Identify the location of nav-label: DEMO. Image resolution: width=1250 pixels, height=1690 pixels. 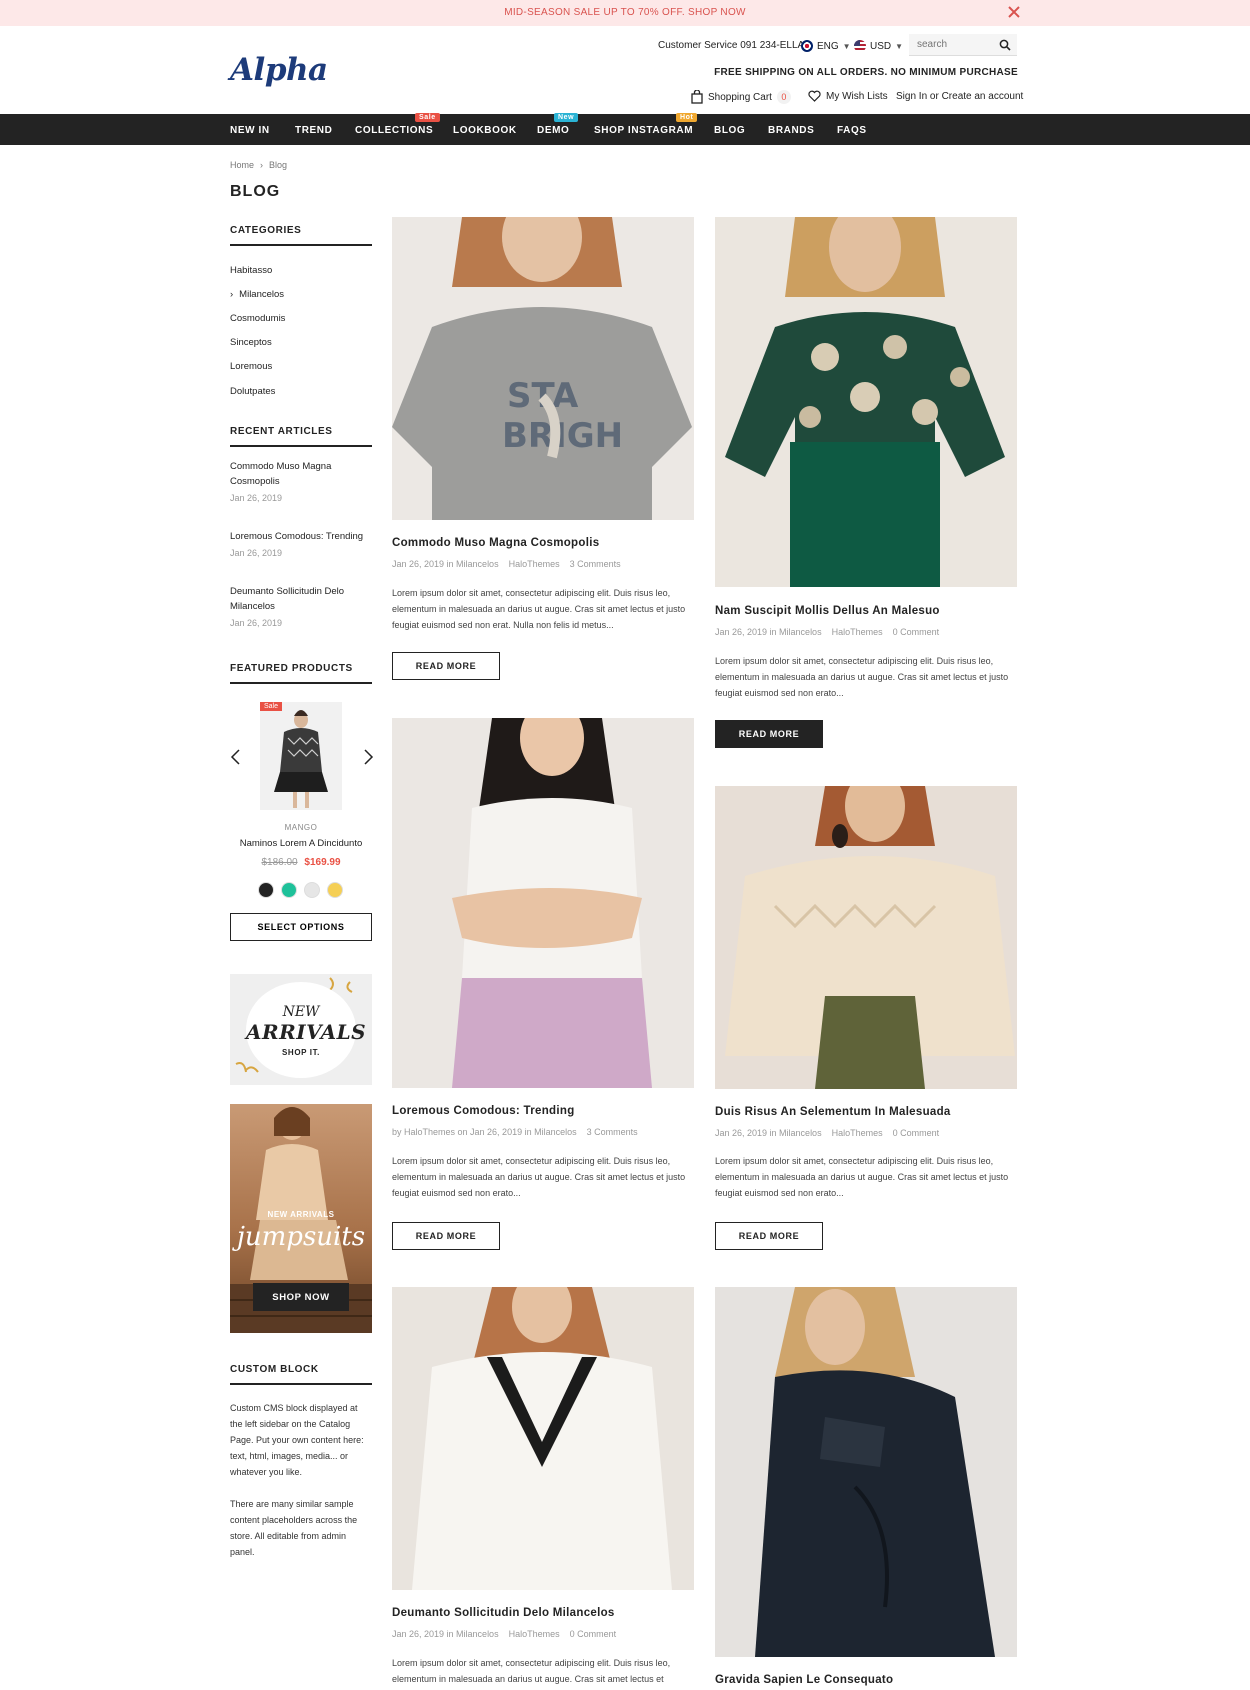
(553, 130).